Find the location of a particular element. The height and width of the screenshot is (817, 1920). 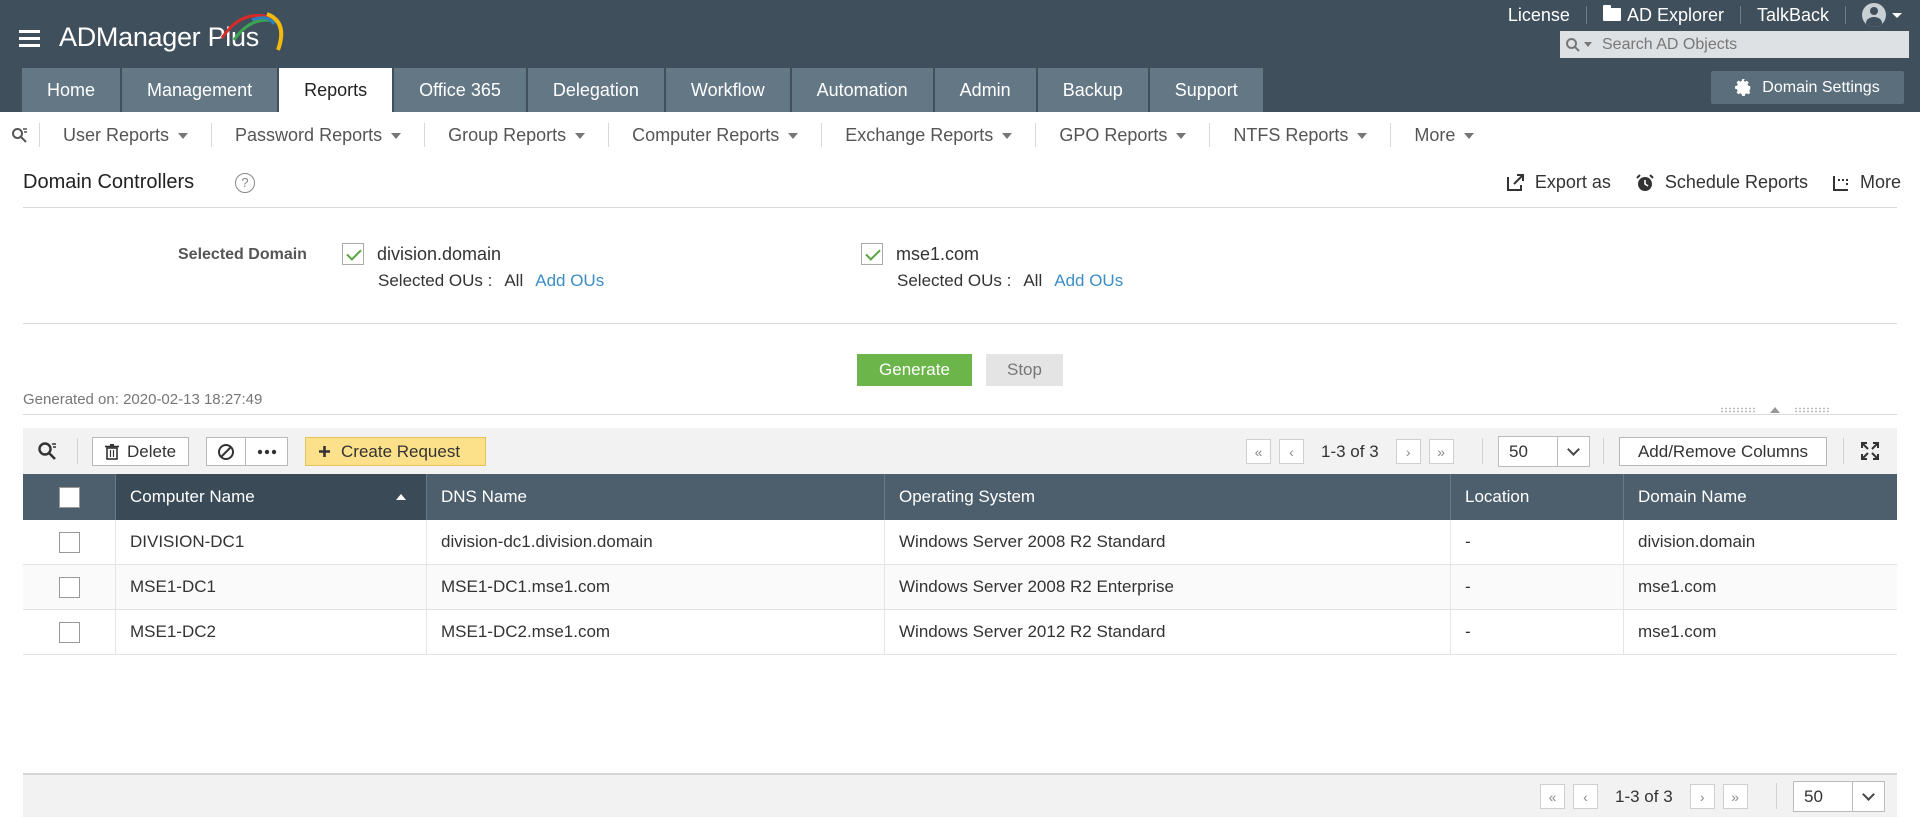

chevron-up-icon is located at coordinates (1775, 410).